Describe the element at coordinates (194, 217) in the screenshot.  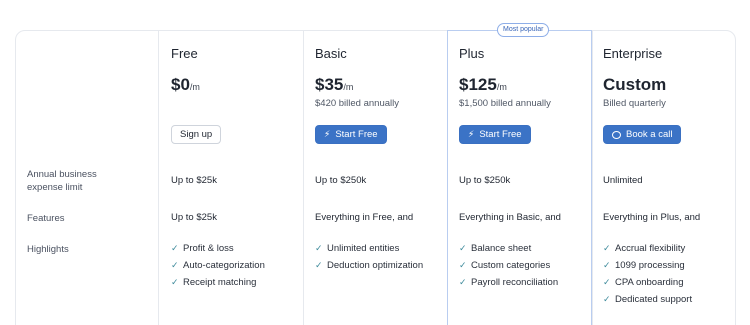
I see `features-free: Up to $25k` at that location.